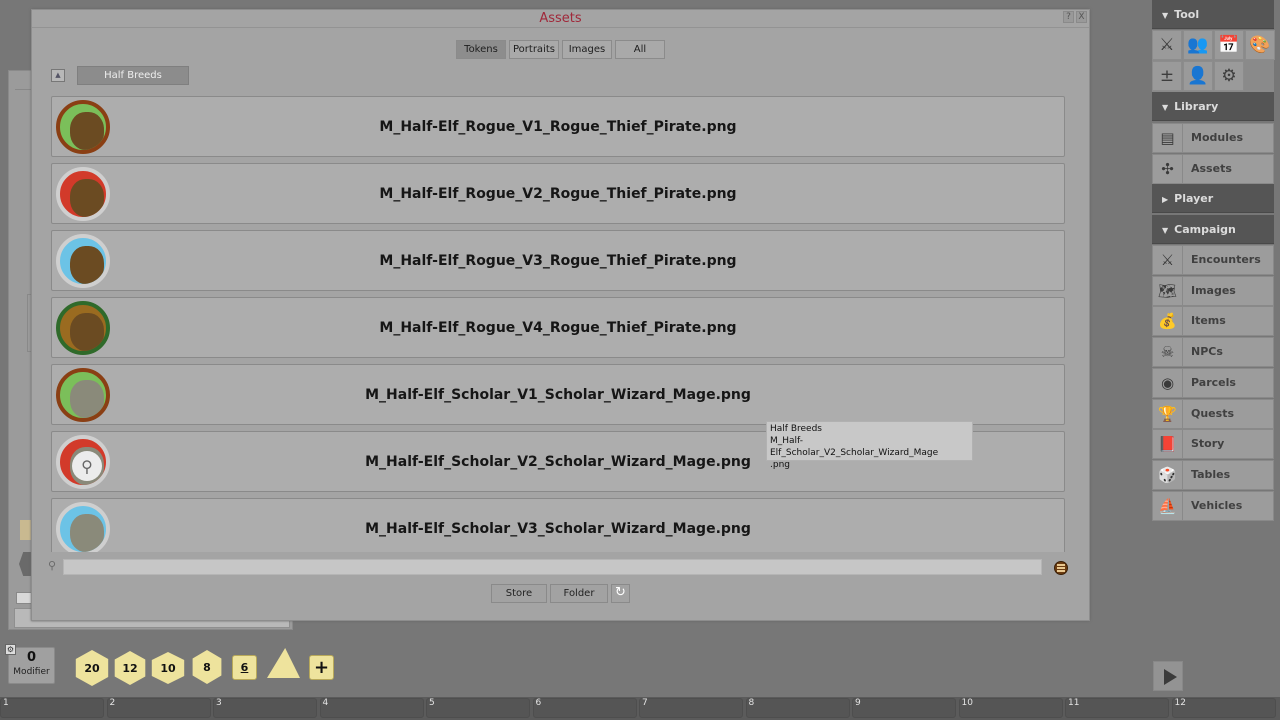 The height and width of the screenshot is (720, 1280). What do you see at coordinates (481, 49) in the screenshot?
I see `filter-tokens: Tokens` at bounding box center [481, 49].